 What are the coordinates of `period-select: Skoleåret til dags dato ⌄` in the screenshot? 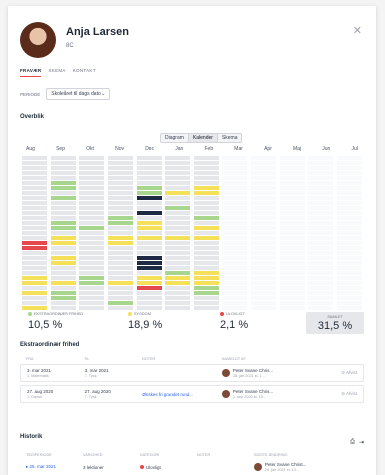 It's located at (78, 94).